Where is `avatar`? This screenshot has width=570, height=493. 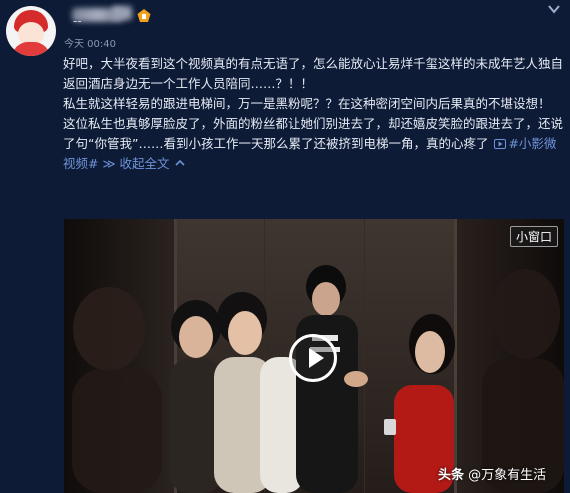 avatar is located at coordinates (31, 31).